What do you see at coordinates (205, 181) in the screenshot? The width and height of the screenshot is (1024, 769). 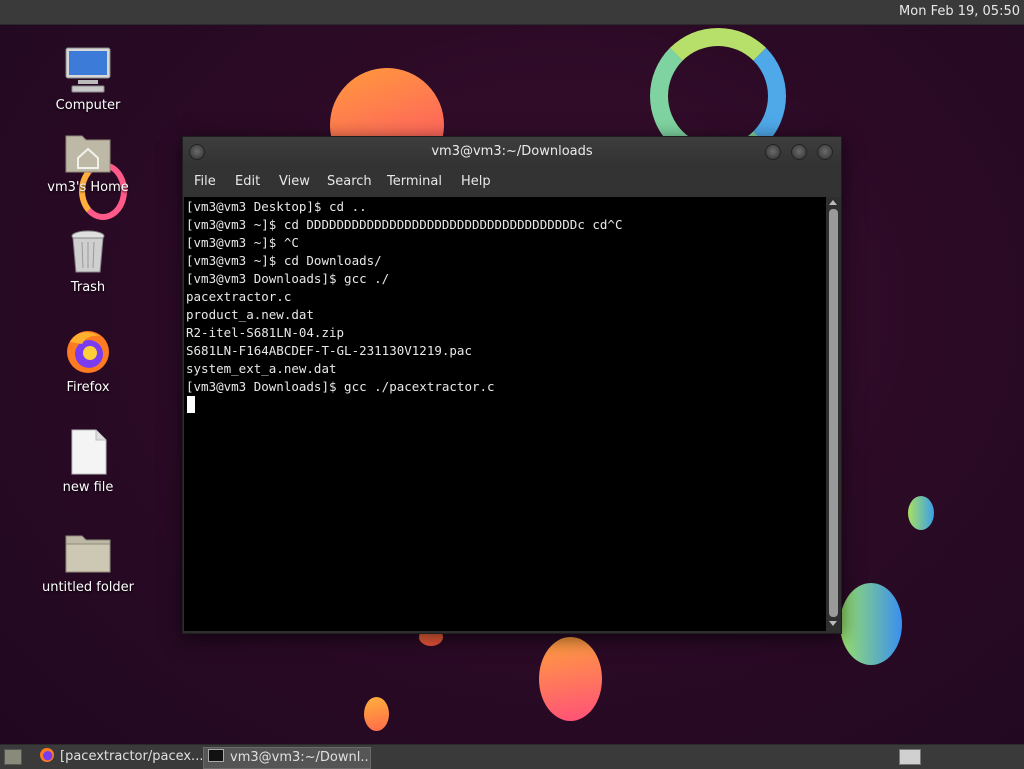 I see `menu-file: File` at bounding box center [205, 181].